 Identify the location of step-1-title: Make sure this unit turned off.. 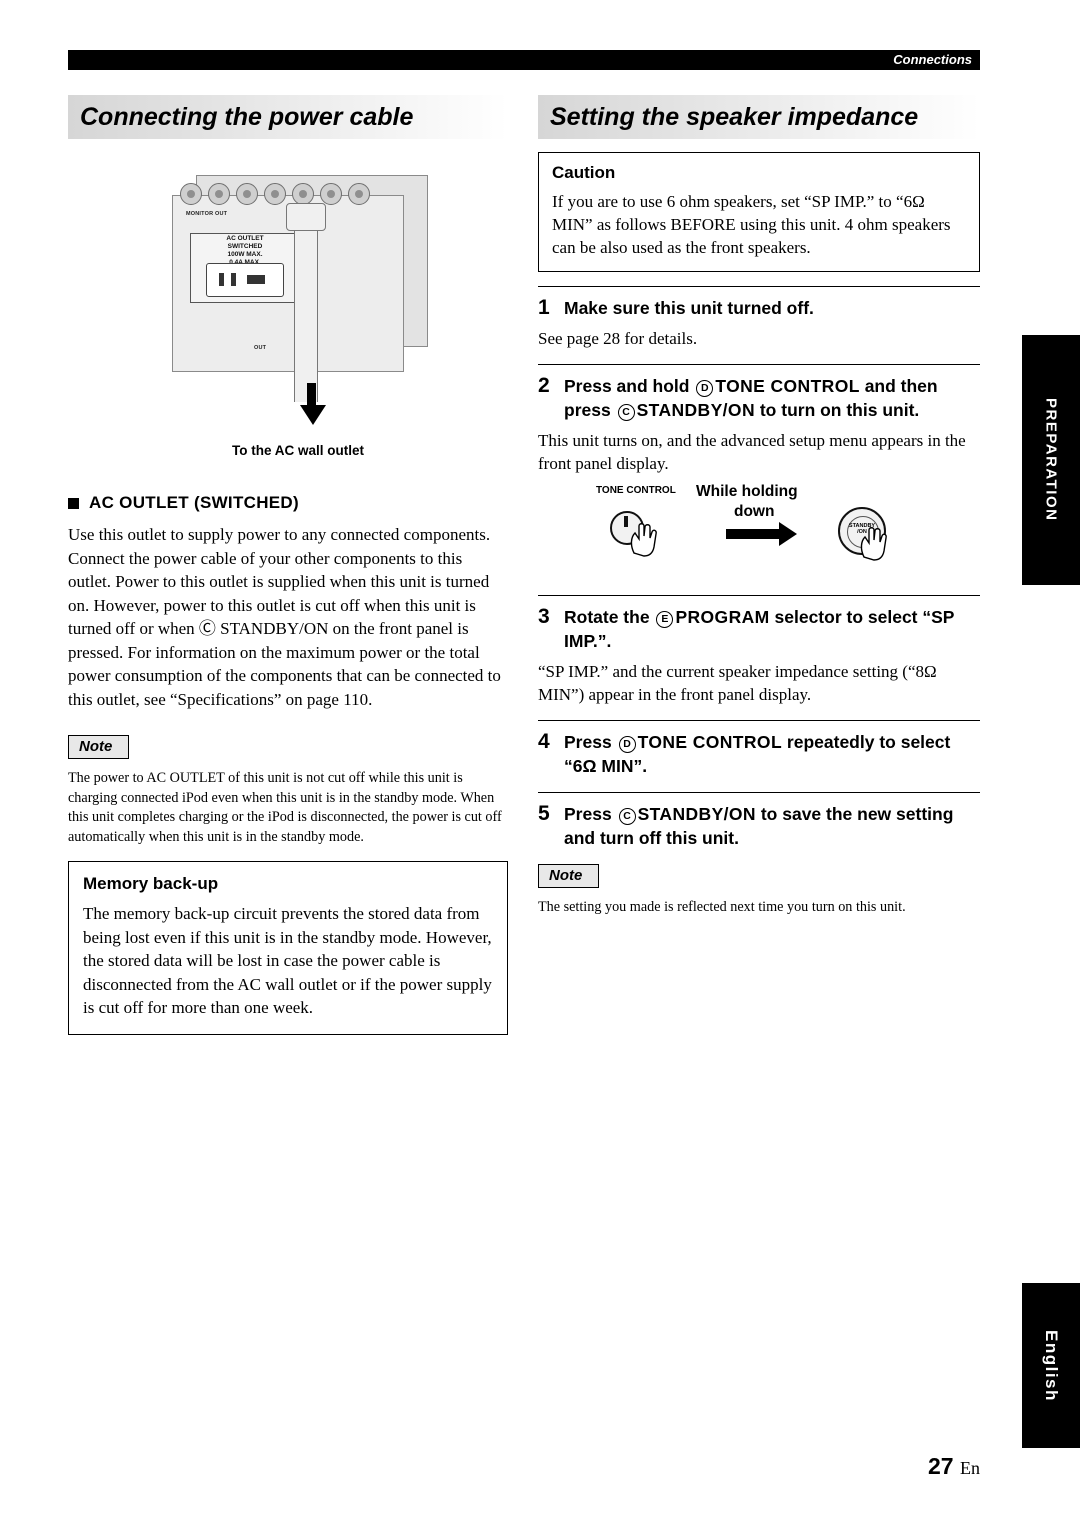
(689, 308).